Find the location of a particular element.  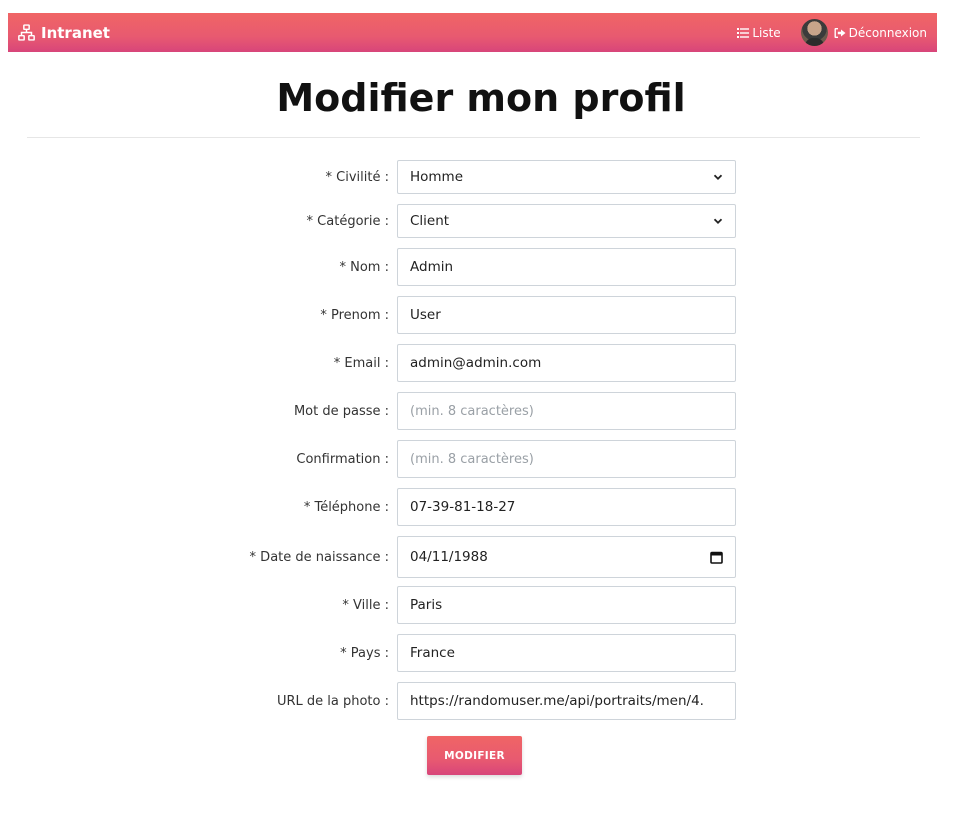

telephone-row: * Téléphone : 07-39-81-18-27 is located at coordinates (481, 507).